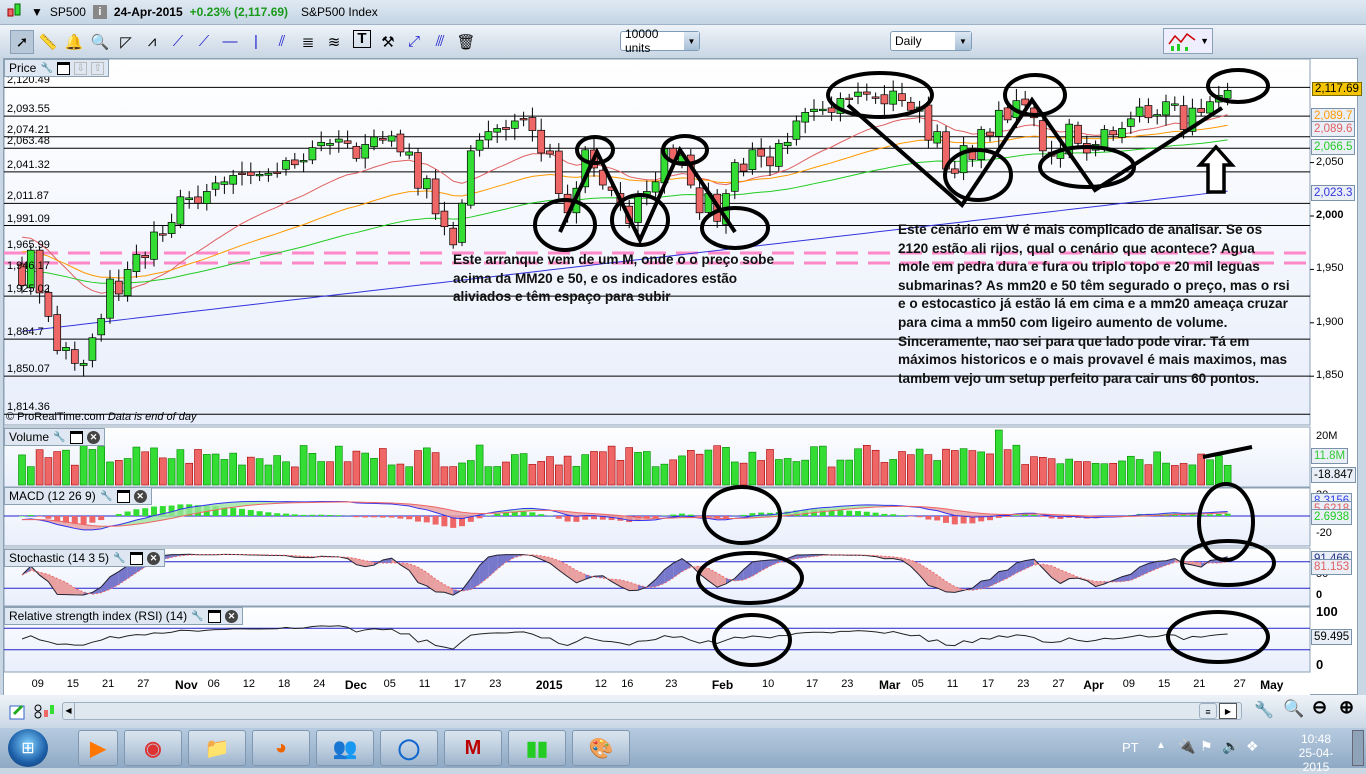 The height and width of the screenshot is (774, 1366). Describe the element at coordinates (1252, 746) in the screenshot. I see `dropbox-icon: ❖` at that location.